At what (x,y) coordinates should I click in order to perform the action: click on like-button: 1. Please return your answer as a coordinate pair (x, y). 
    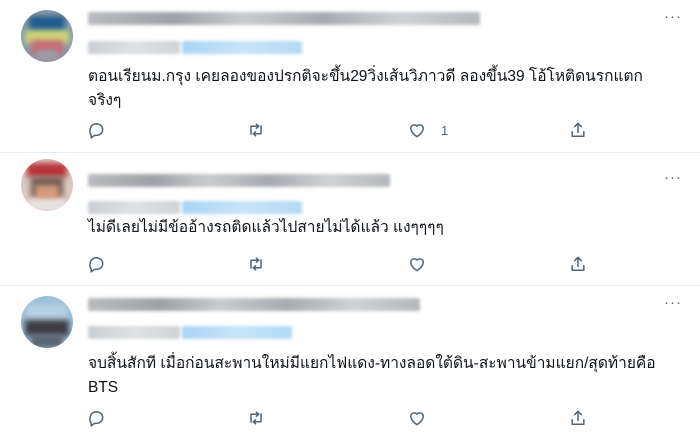
    Looking at the image, I should click on (427, 130).